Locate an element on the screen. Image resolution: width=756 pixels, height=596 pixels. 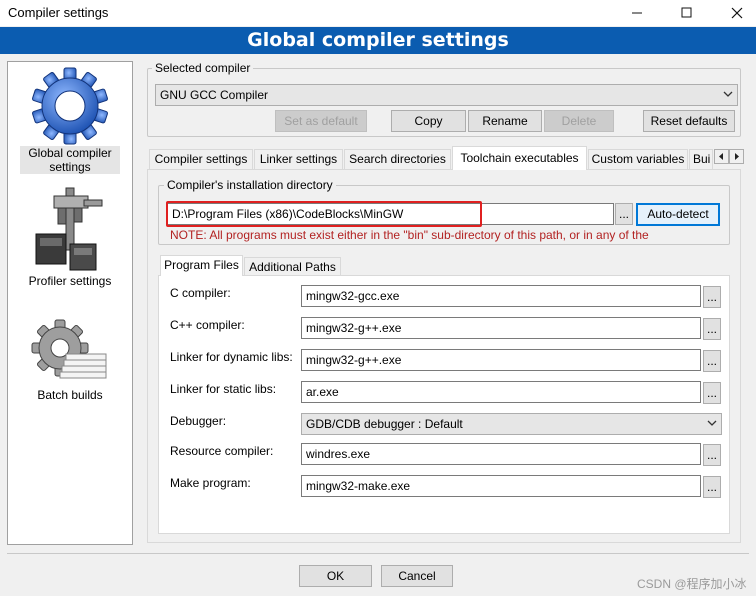
selected-compiler-label: Selected compiler is located at coordinates (203, 68).